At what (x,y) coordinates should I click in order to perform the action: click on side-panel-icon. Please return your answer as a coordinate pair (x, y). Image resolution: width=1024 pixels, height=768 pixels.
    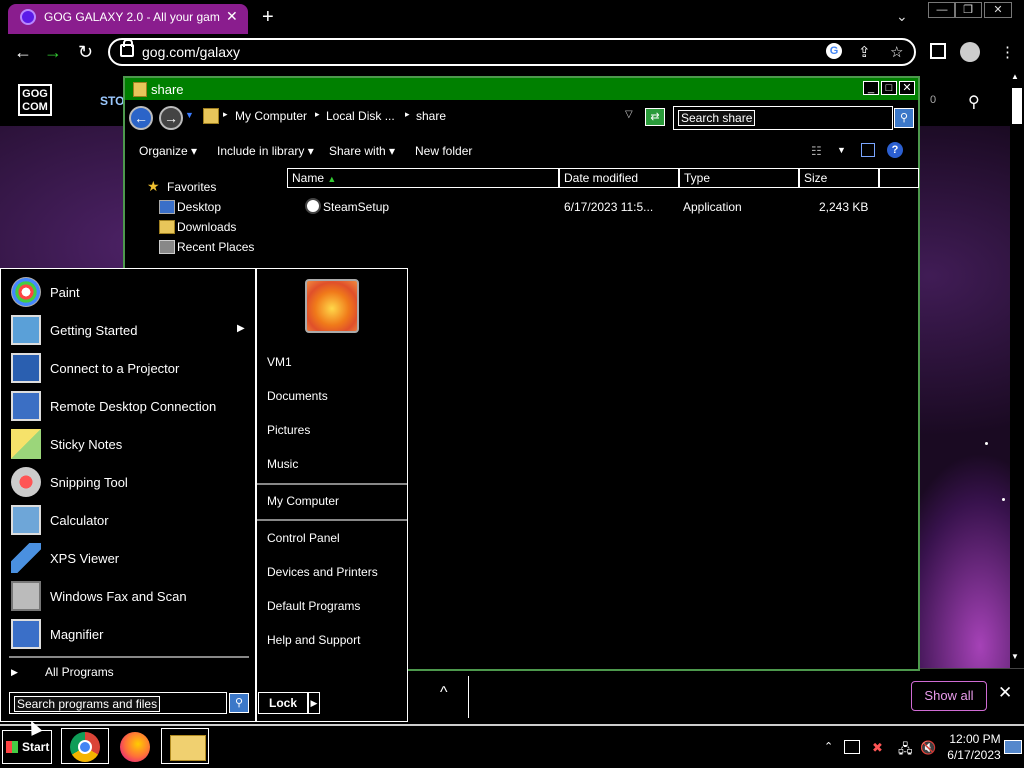
    Looking at the image, I should click on (938, 51).